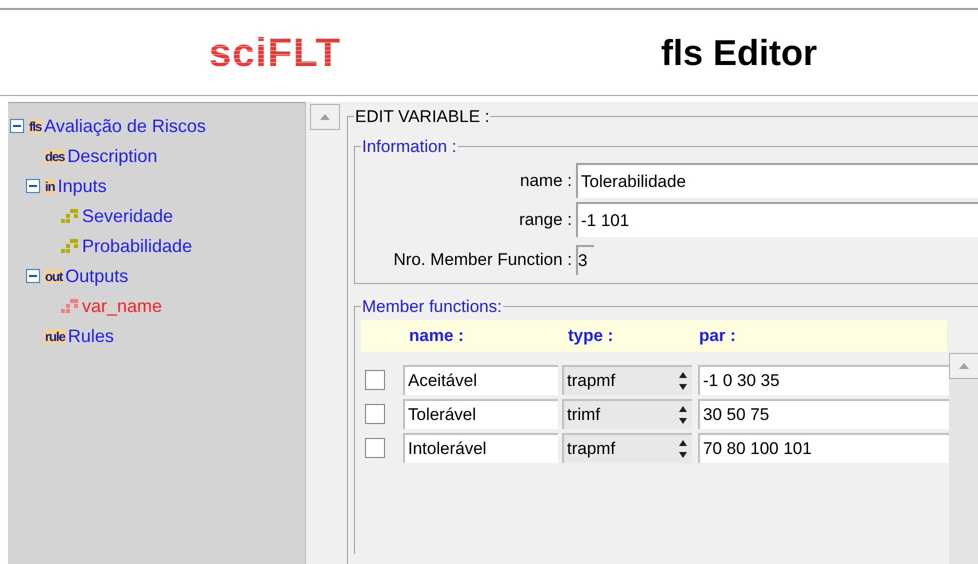  Describe the element at coordinates (112, 156) in the screenshot. I see `tree-item: Description` at that location.